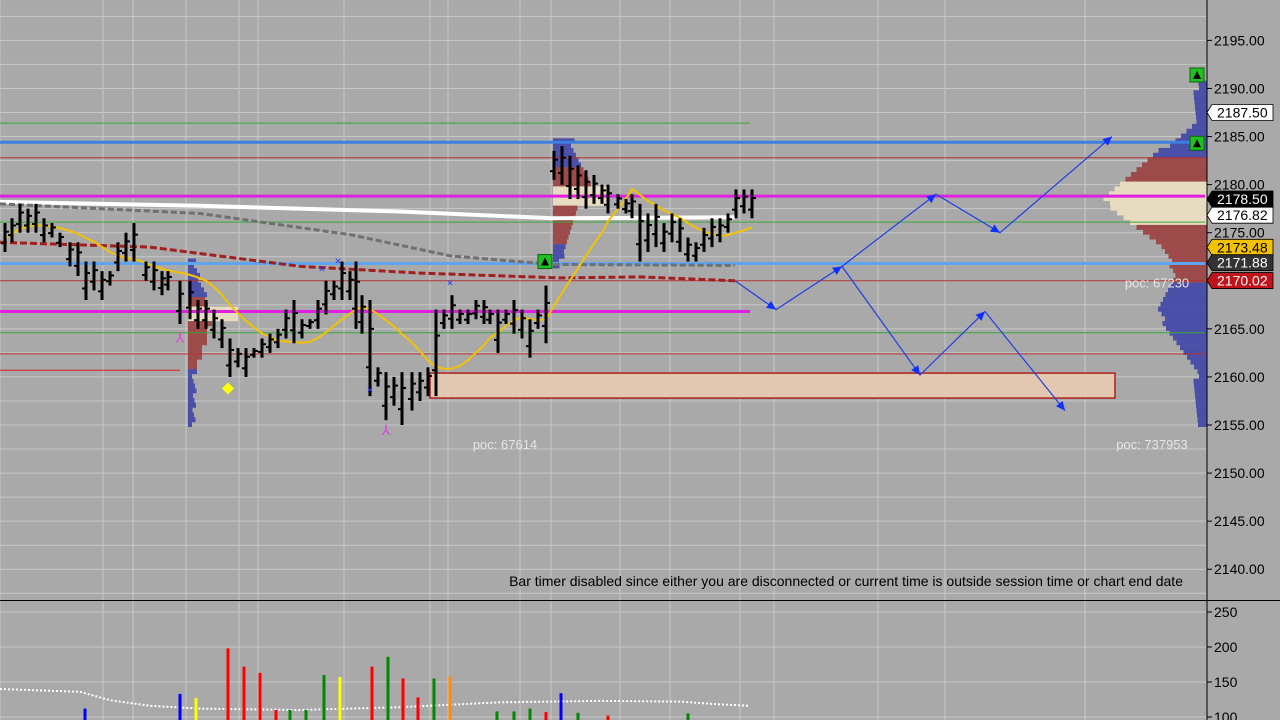 Image resolution: width=1280 pixels, height=720 pixels. What do you see at coordinates (1226, 612) in the screenshot?
I see `volume-tick-label: 250` at bounding box center [1226, 612].